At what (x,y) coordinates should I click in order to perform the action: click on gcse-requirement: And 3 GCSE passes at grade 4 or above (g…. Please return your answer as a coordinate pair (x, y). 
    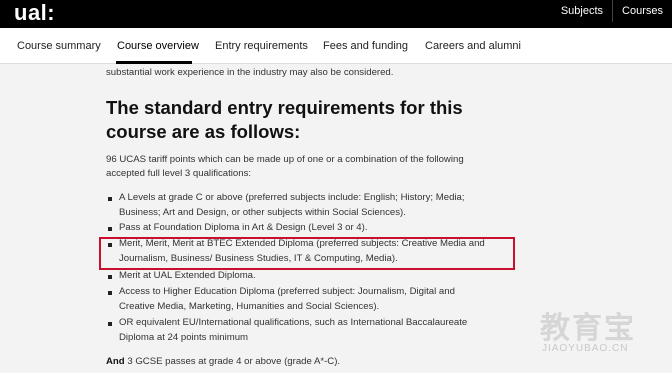
    Looking at the image, I should click on (223, 362).